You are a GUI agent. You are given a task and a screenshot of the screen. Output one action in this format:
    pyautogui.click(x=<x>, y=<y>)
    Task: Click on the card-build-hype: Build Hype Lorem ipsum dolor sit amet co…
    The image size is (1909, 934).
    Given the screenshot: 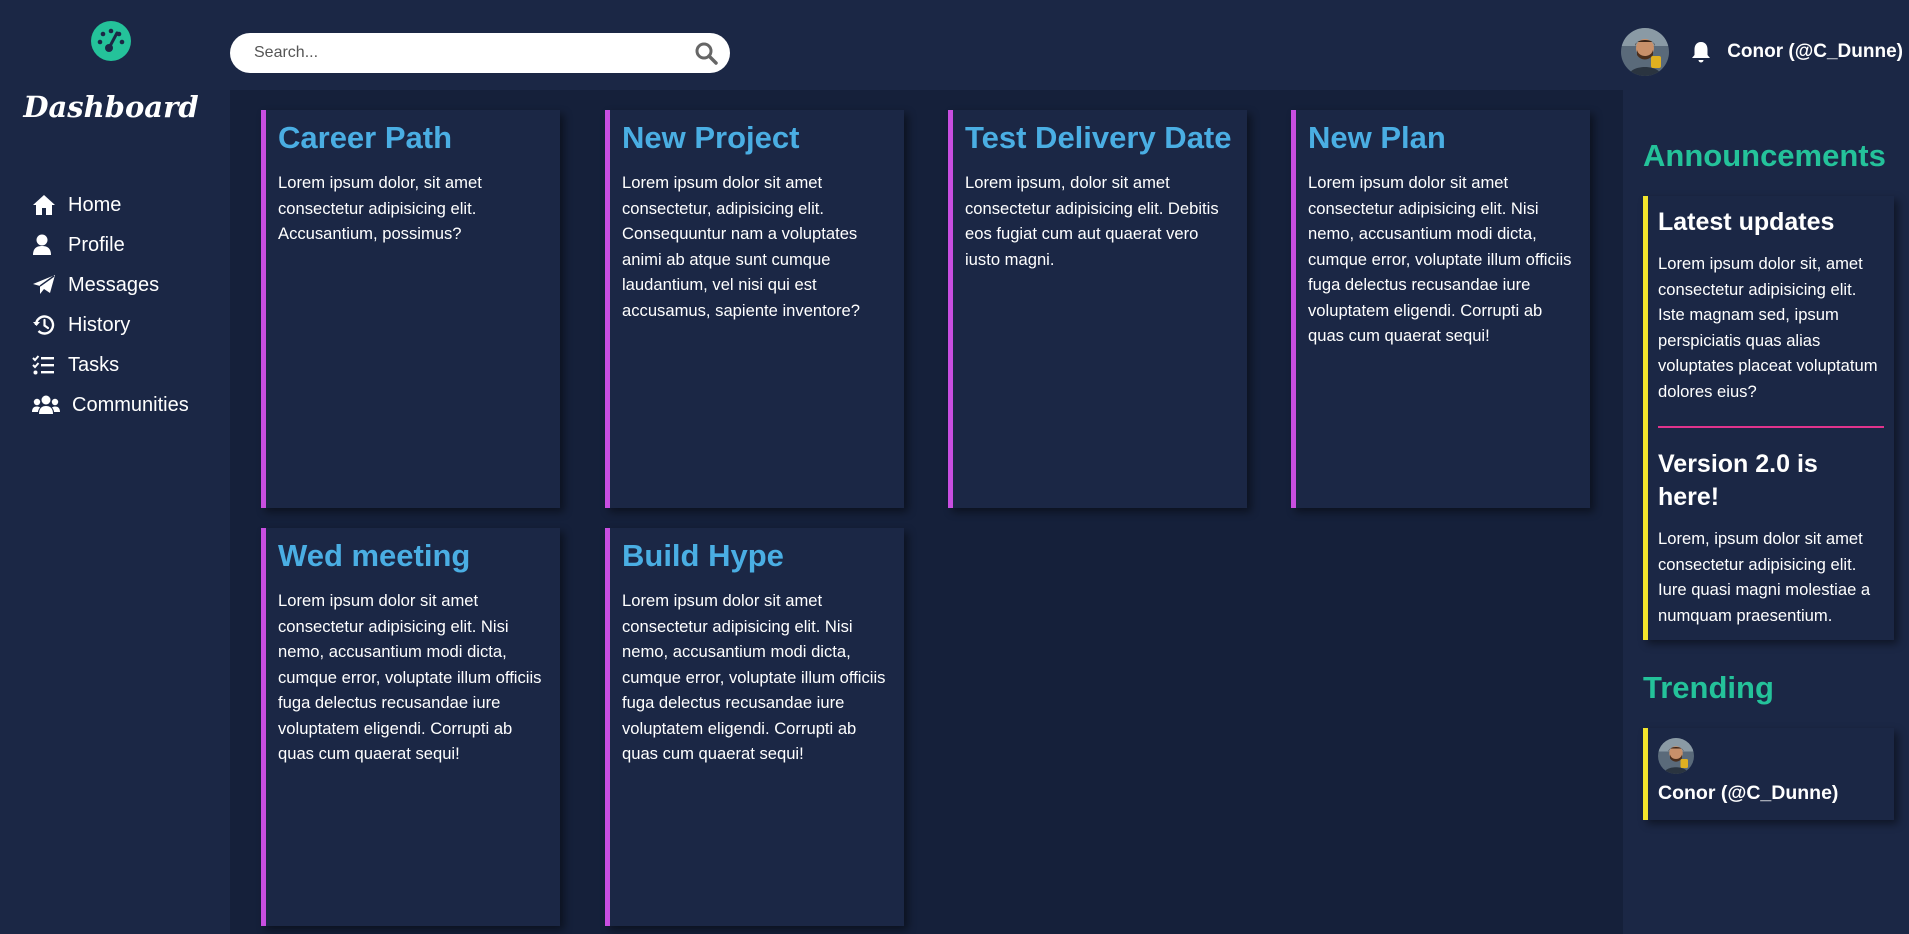 What is the action you would take?
    pyautogui.click(x=754, y=727)
    